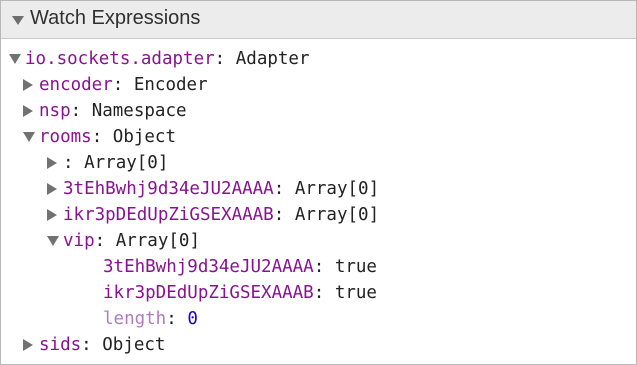  I want to click on property-key: length, so click(135, 319).